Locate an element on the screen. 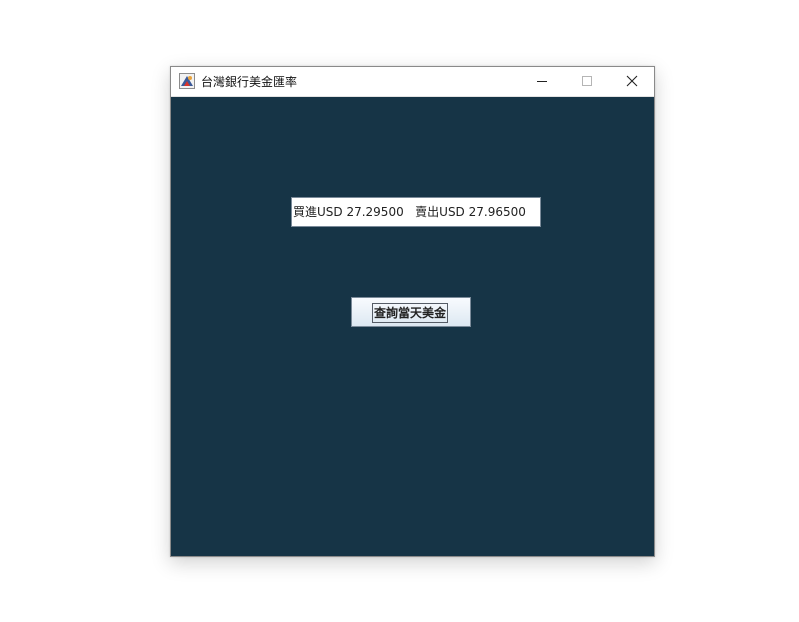  query-rate-button-label: 查詢當天美金 is located at coordinates (410, 313).